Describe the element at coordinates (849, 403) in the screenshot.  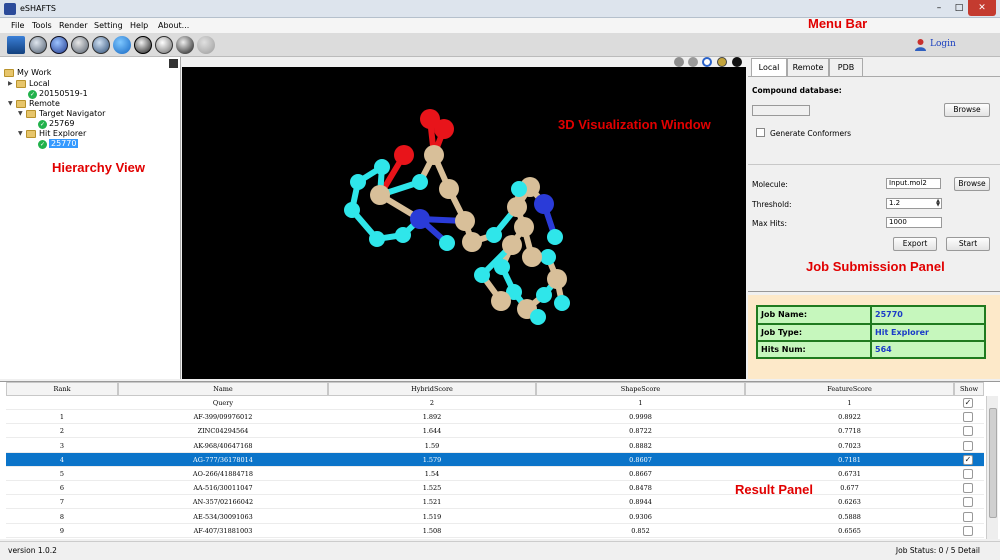
I see `cell-feature: 1` at that location.